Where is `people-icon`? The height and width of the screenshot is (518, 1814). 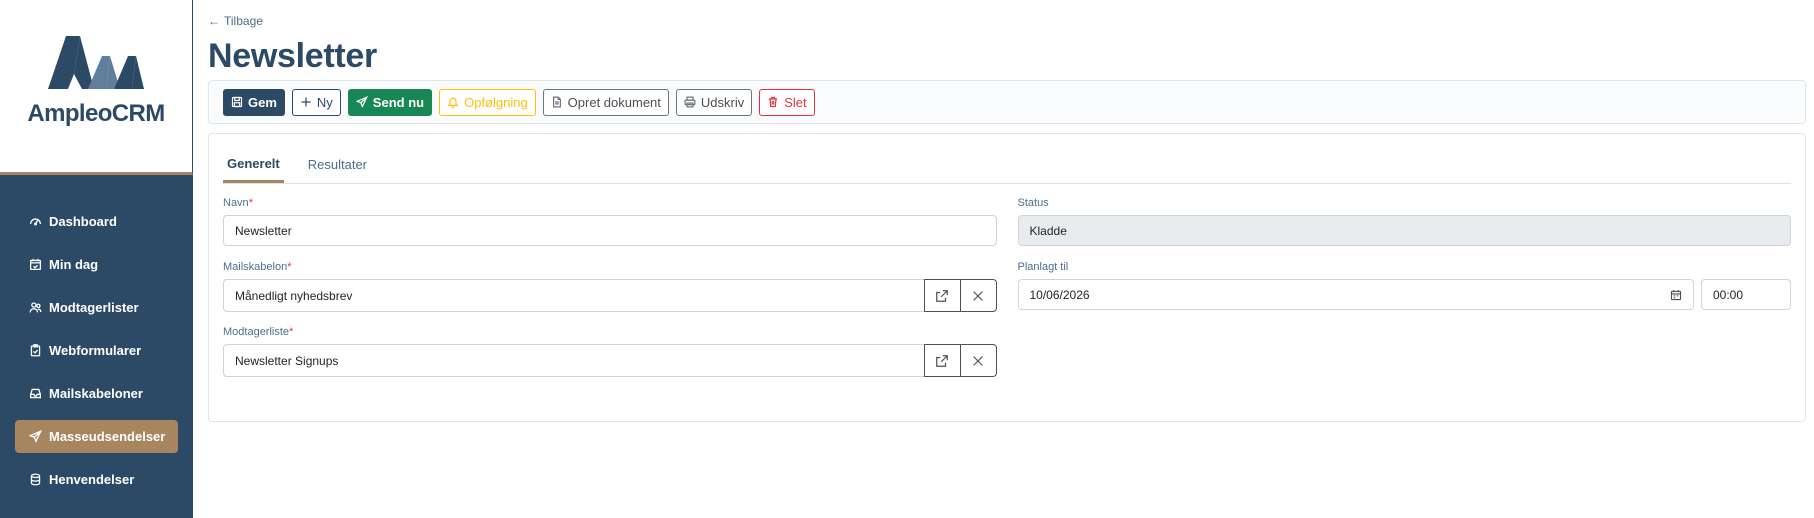
people-icon is located at coordinates (35, 308).